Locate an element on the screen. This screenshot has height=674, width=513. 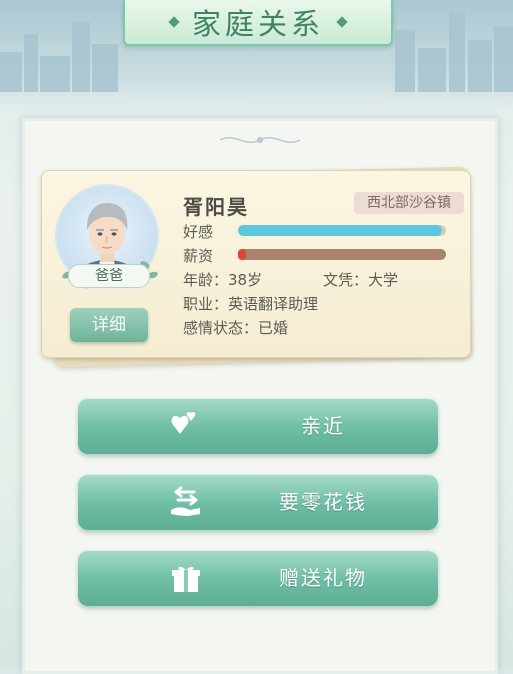
salary-bar is located at coordinates (342, 254).